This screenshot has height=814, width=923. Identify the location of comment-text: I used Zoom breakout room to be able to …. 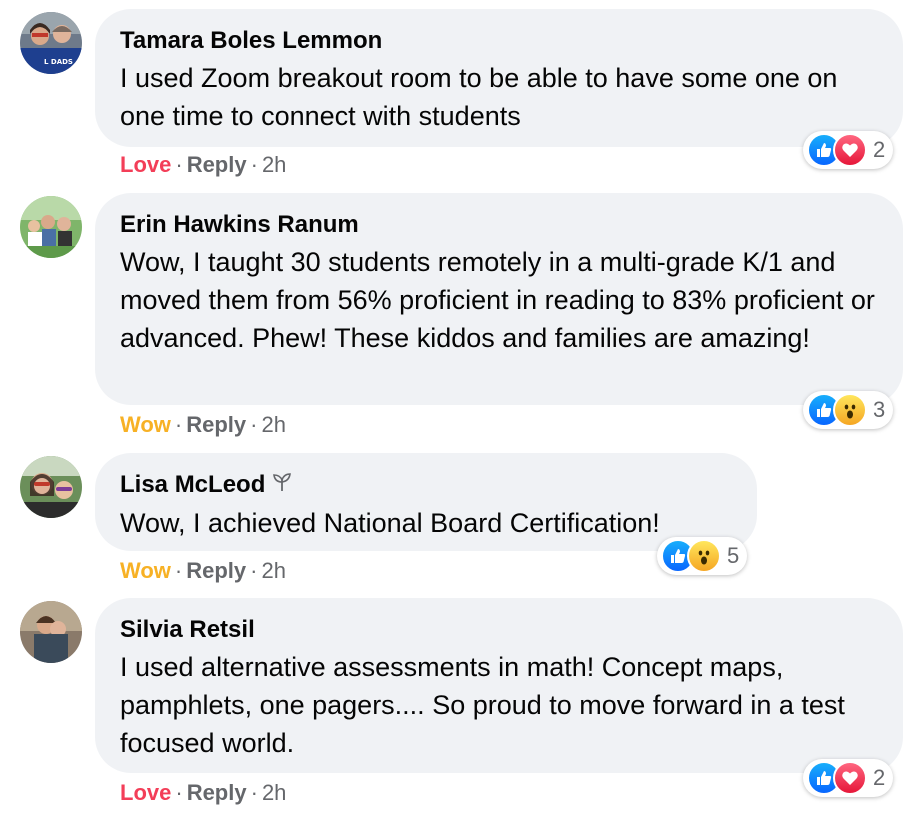
(479, 97).